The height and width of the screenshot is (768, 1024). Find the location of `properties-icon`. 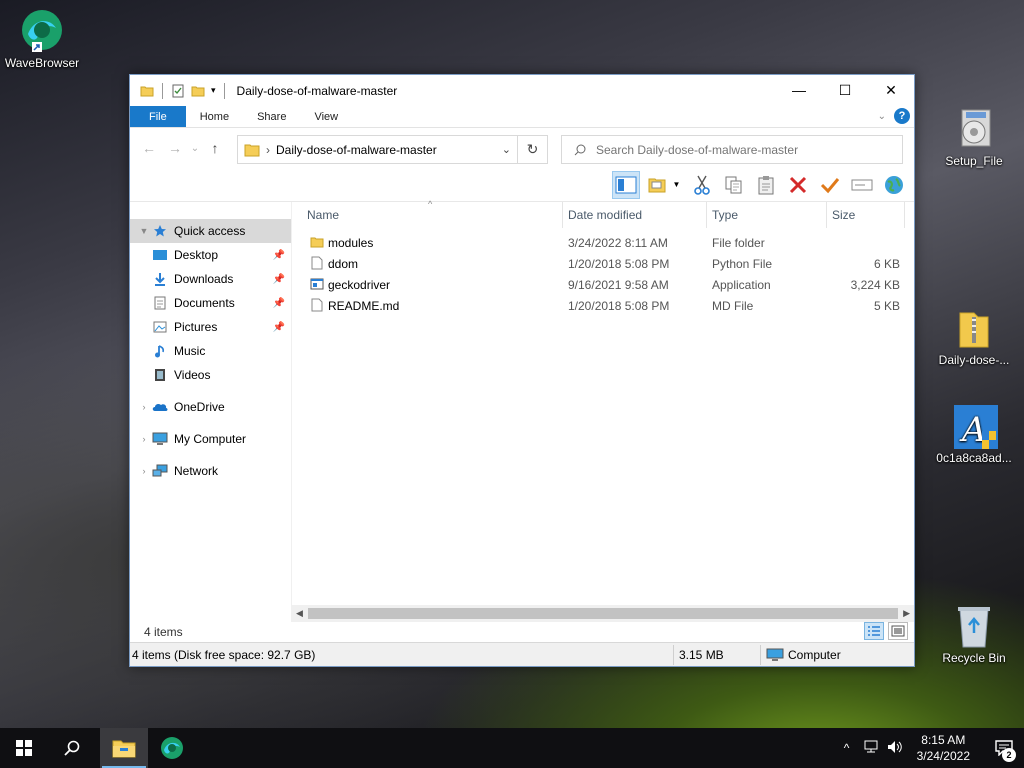

properties-icon is located at coordinates (178, 91).